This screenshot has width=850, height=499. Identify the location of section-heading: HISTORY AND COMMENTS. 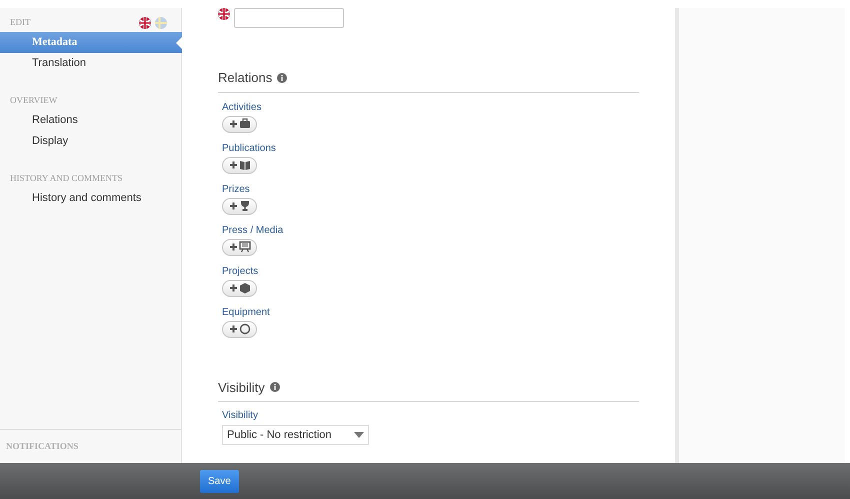
(66, 179).